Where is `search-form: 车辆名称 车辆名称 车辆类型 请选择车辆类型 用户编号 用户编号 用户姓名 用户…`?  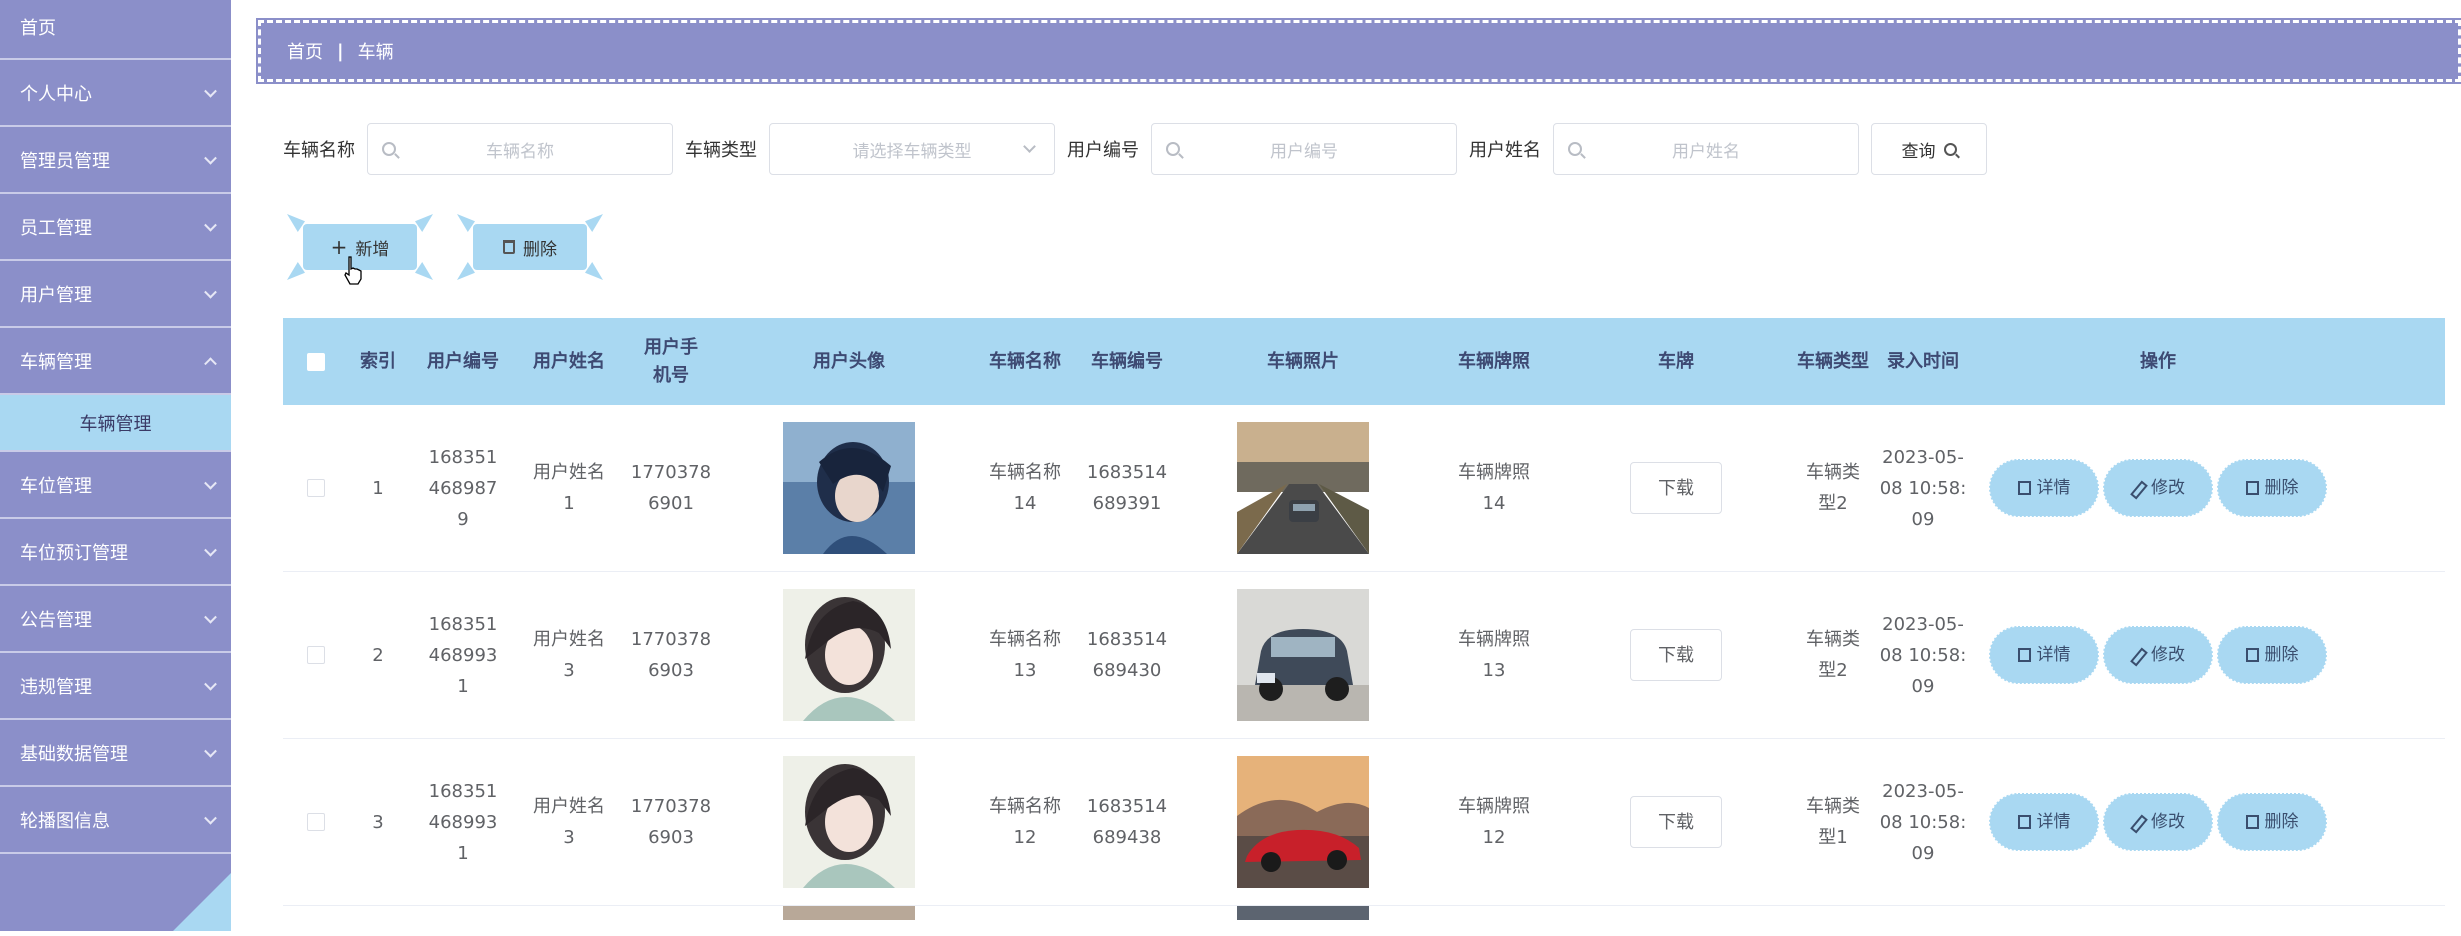 search-form: 车辆名称 车辆名称 车辆类型 请选择车辆类型 用户编号 用户编号 用户姓名 用户… is located at coordinates (1135, 149).